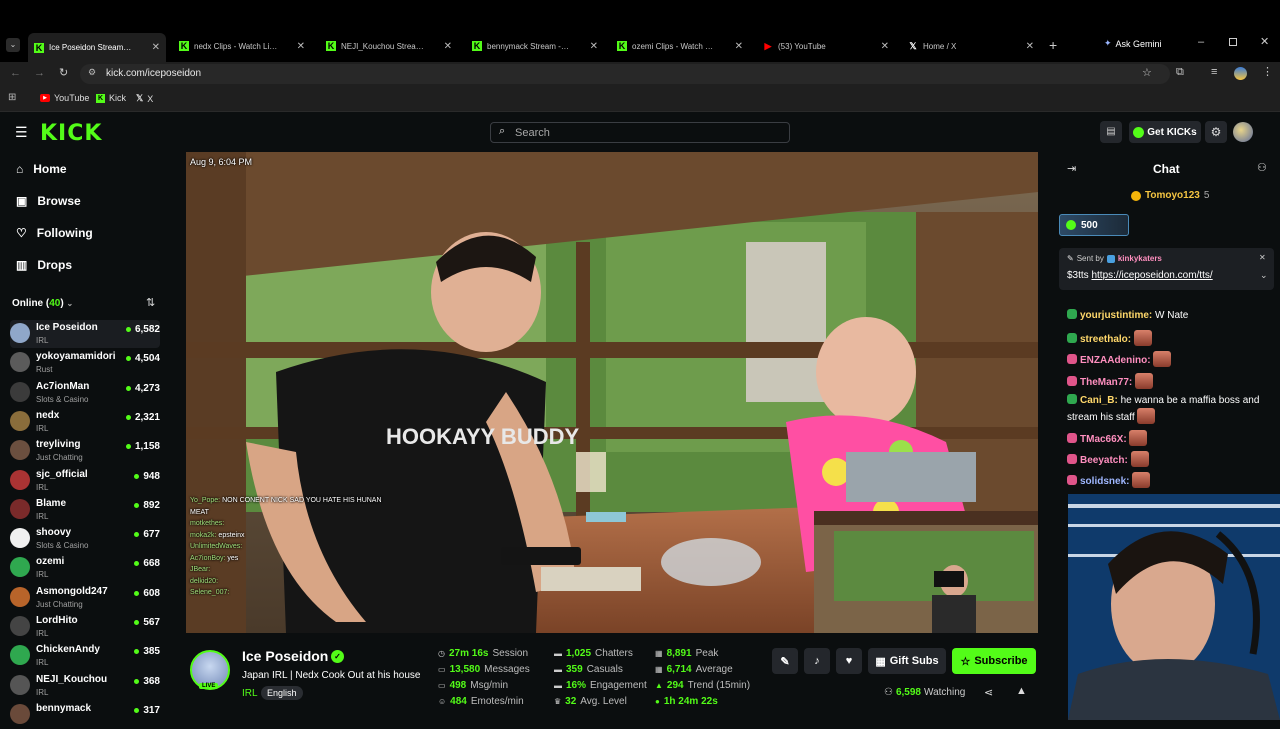 Image resolution: width=1280 pixels, height=729 pixels. Describe the element at coordinates (1167, 438) in the screenshot. I see `chat-message: TMac66X:` at that location.